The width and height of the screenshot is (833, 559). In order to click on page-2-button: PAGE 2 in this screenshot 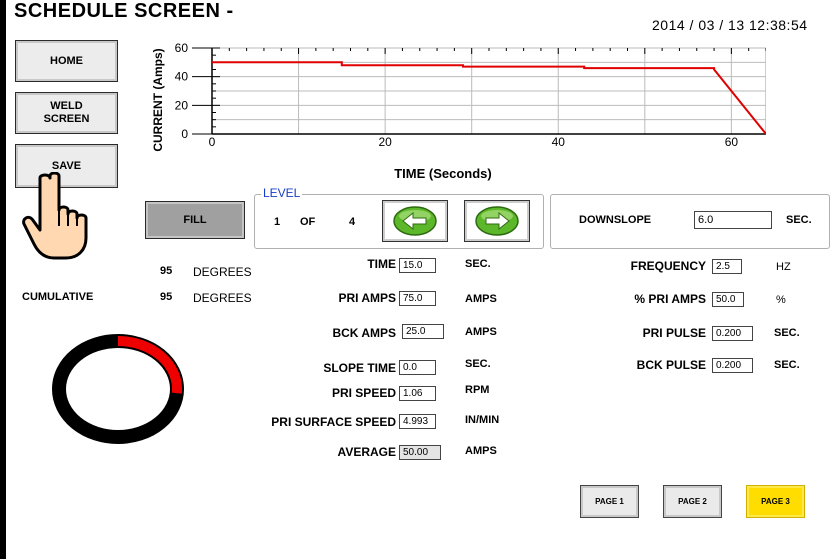, I will do `click(692, 501)`.